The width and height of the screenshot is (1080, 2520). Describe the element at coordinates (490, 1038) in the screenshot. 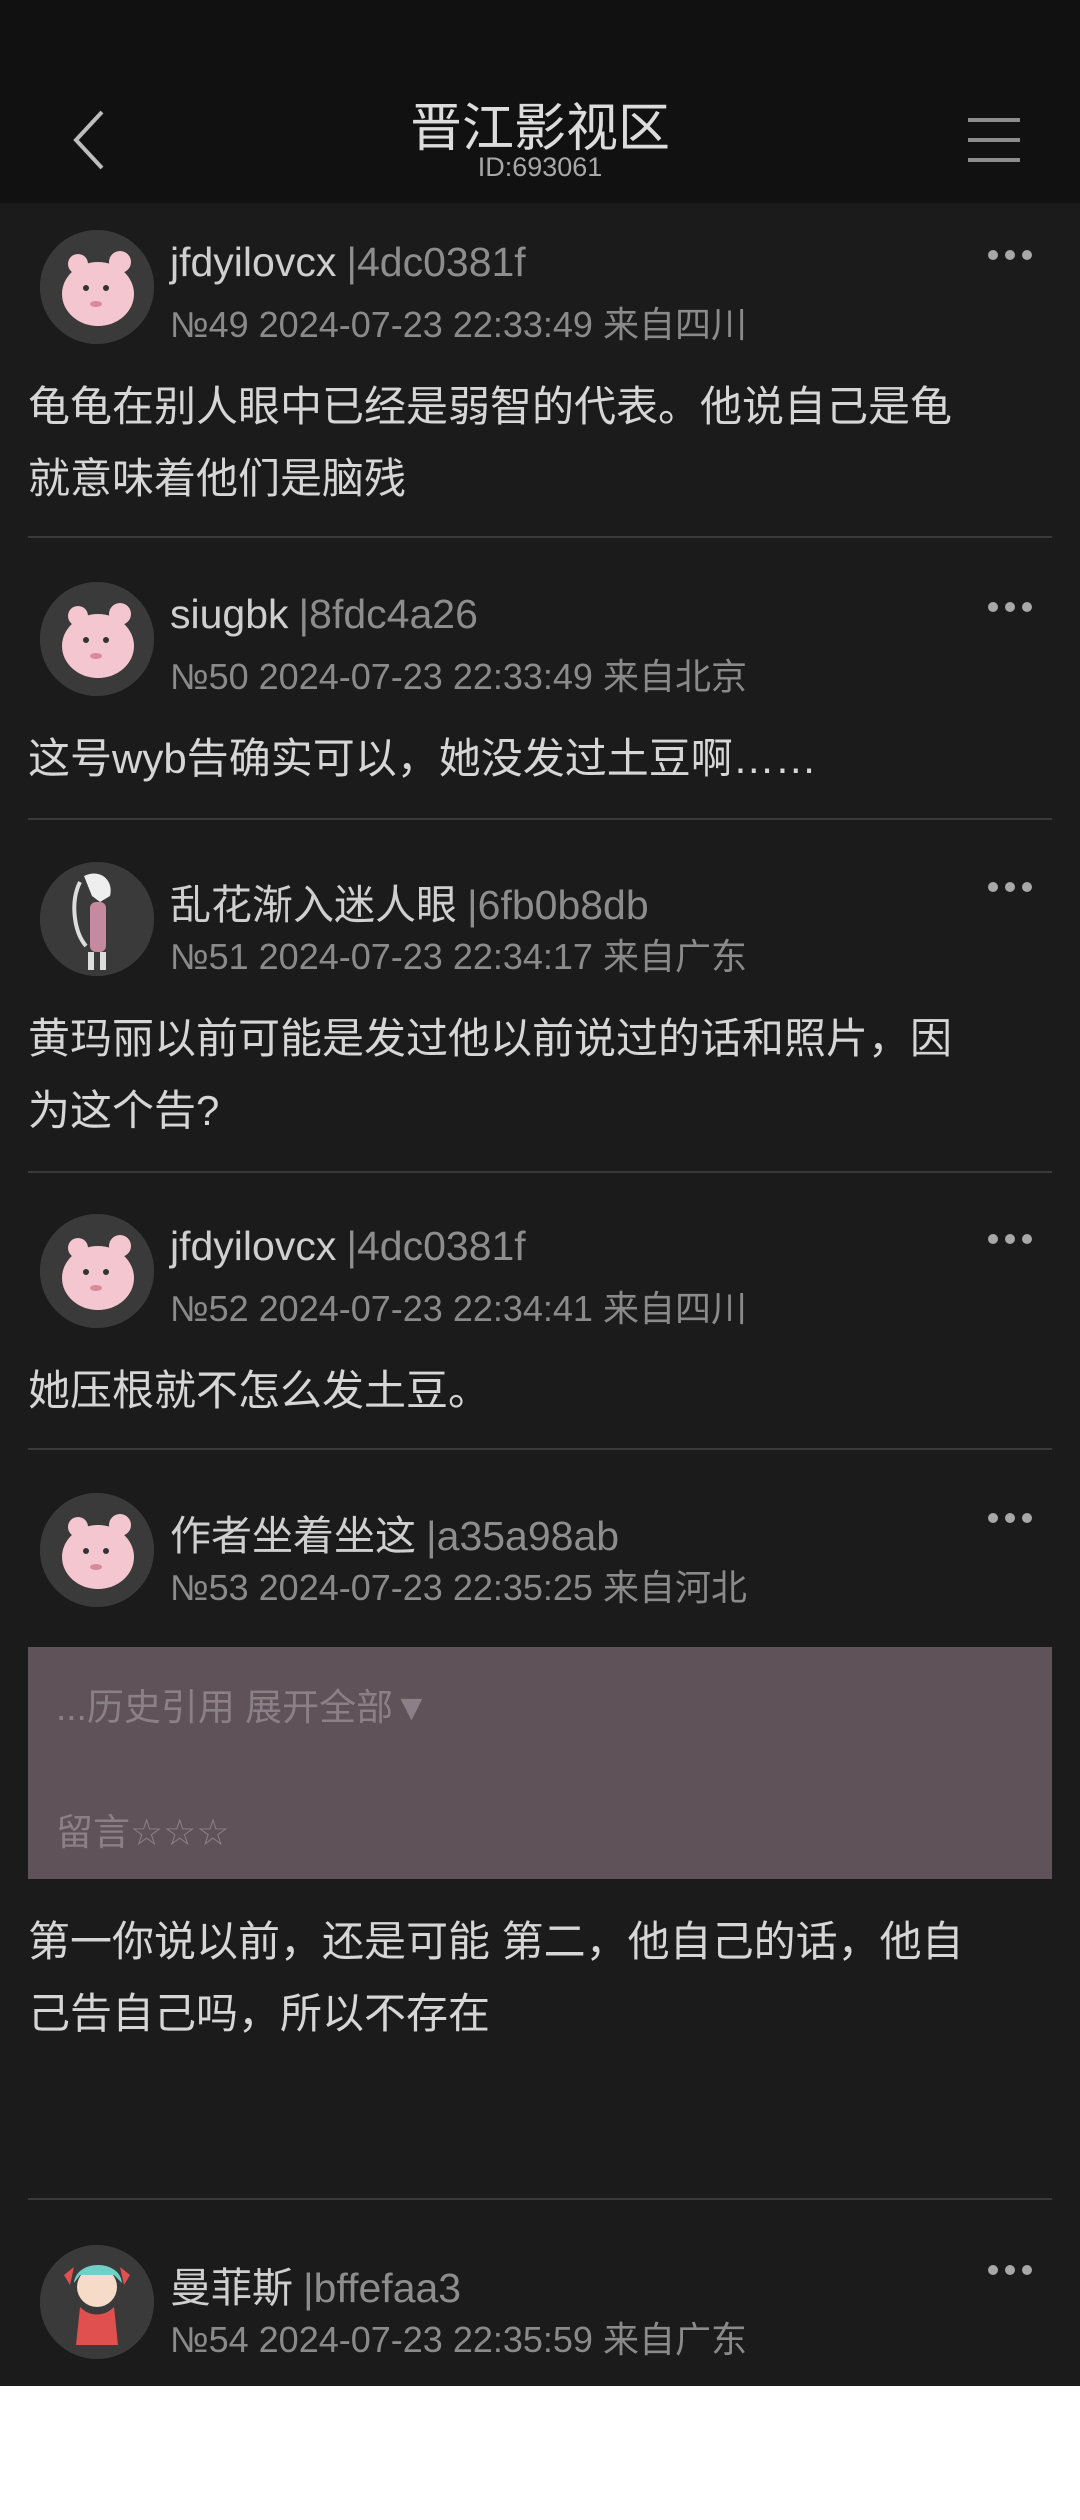

I see `content-line: 黄玛丽以前可能是发过他以前说过的话和照片，因` at that location.